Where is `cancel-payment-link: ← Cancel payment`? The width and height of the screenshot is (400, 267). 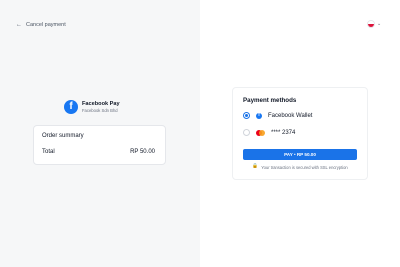 cancel-payment-link: ← Cancel payment is located at coordinates (41, 25).